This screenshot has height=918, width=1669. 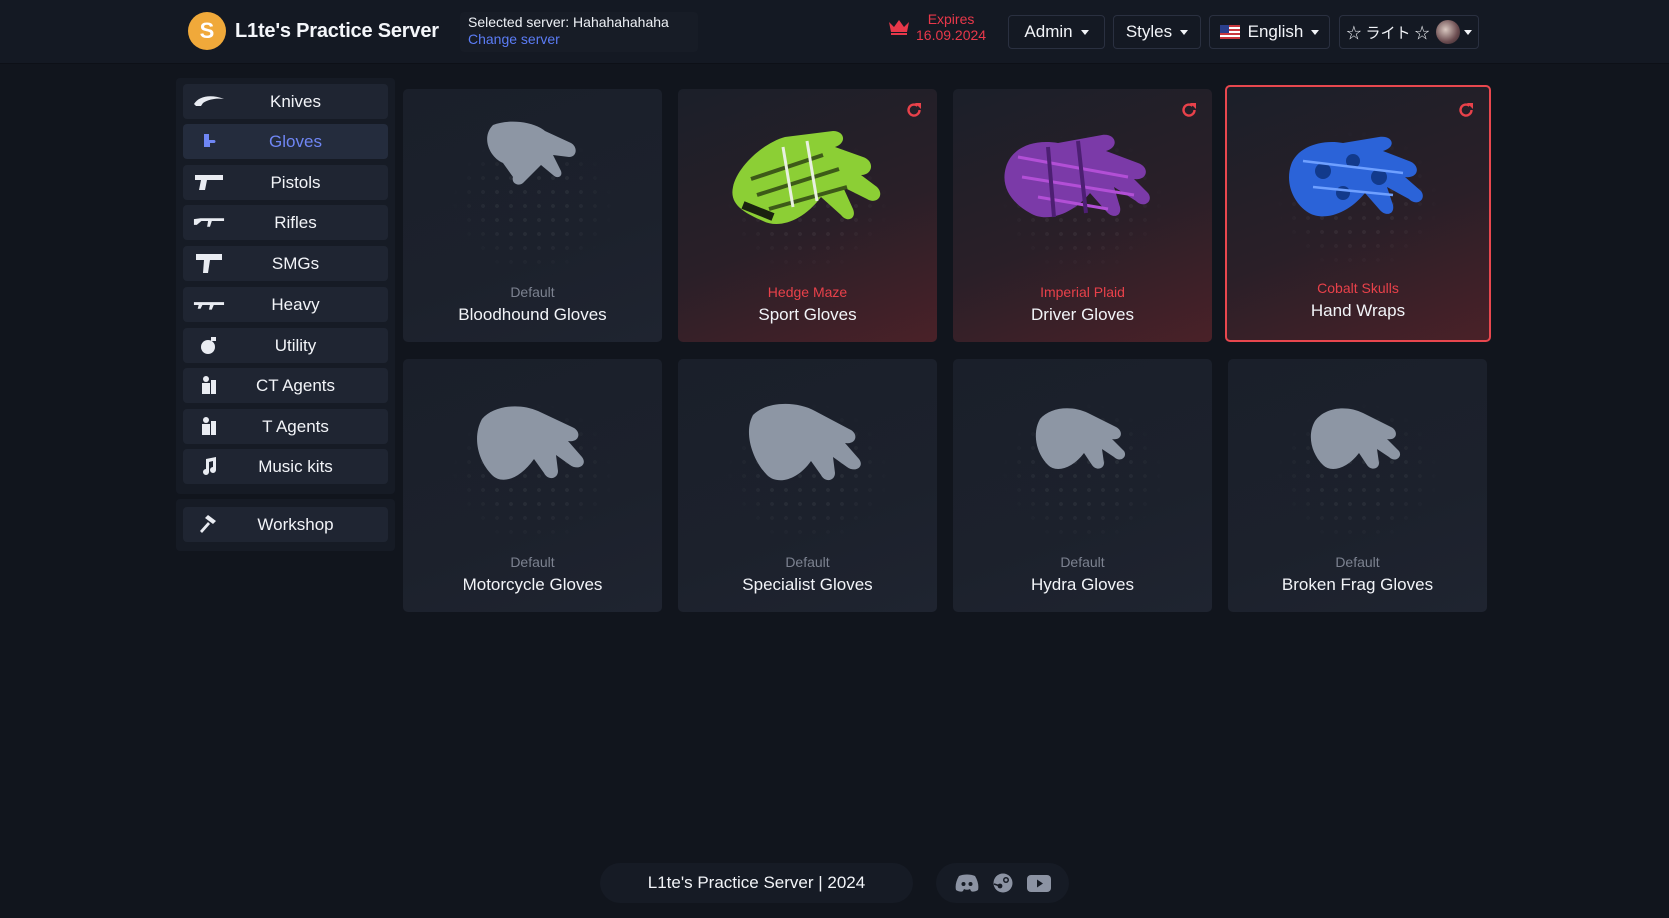 I want to click on skin-name: Cobalt Skulls, so click(x=1358, y=288).